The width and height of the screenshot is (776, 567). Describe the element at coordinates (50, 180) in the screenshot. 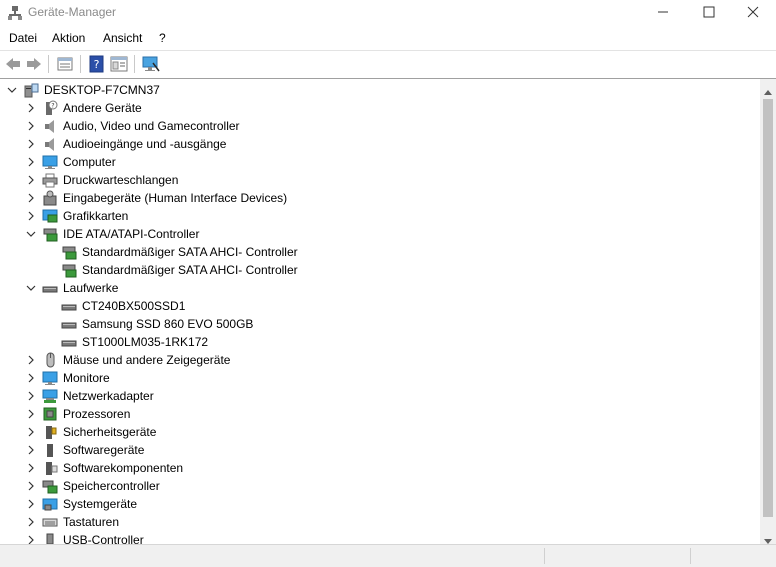

I see `printer-icon` at that location.